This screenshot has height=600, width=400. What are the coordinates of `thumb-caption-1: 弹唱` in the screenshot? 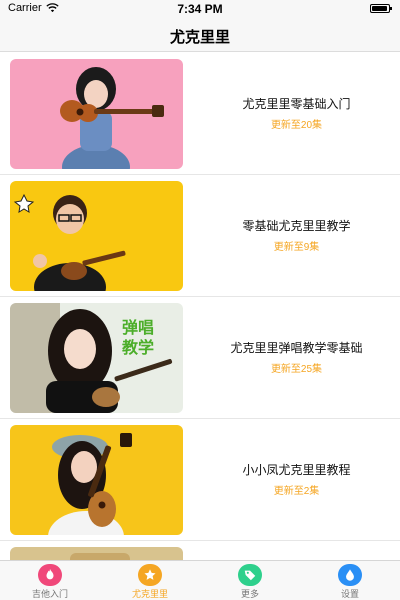 It's located at (138, 327).